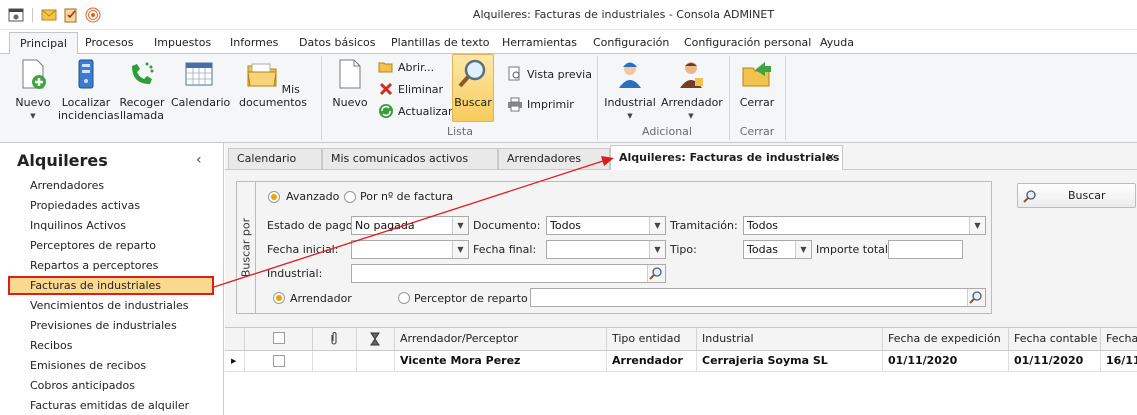  Describe the element at coordinates (1119, 339) in the screenshot. I see `header-fecha: Fecha` at that location.